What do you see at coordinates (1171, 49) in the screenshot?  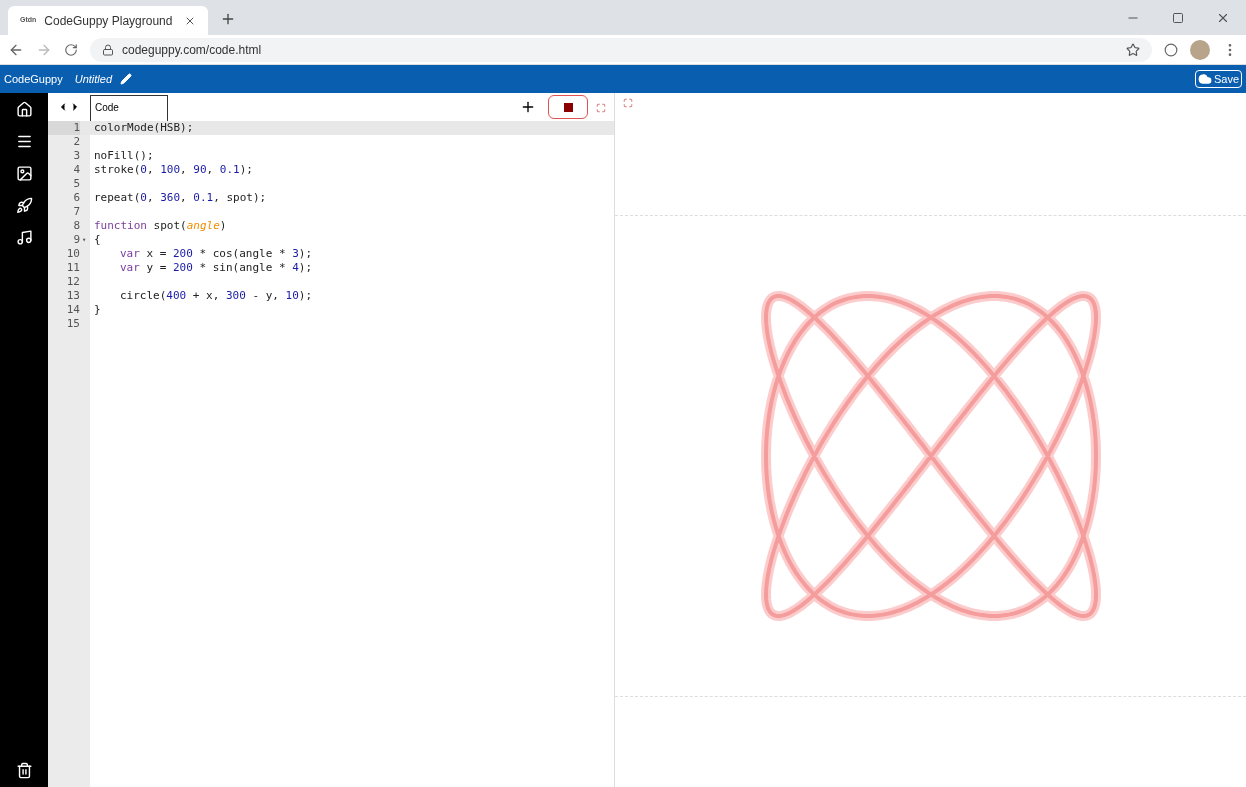 I see `extension-icon` at bounding box center [1171, 49].